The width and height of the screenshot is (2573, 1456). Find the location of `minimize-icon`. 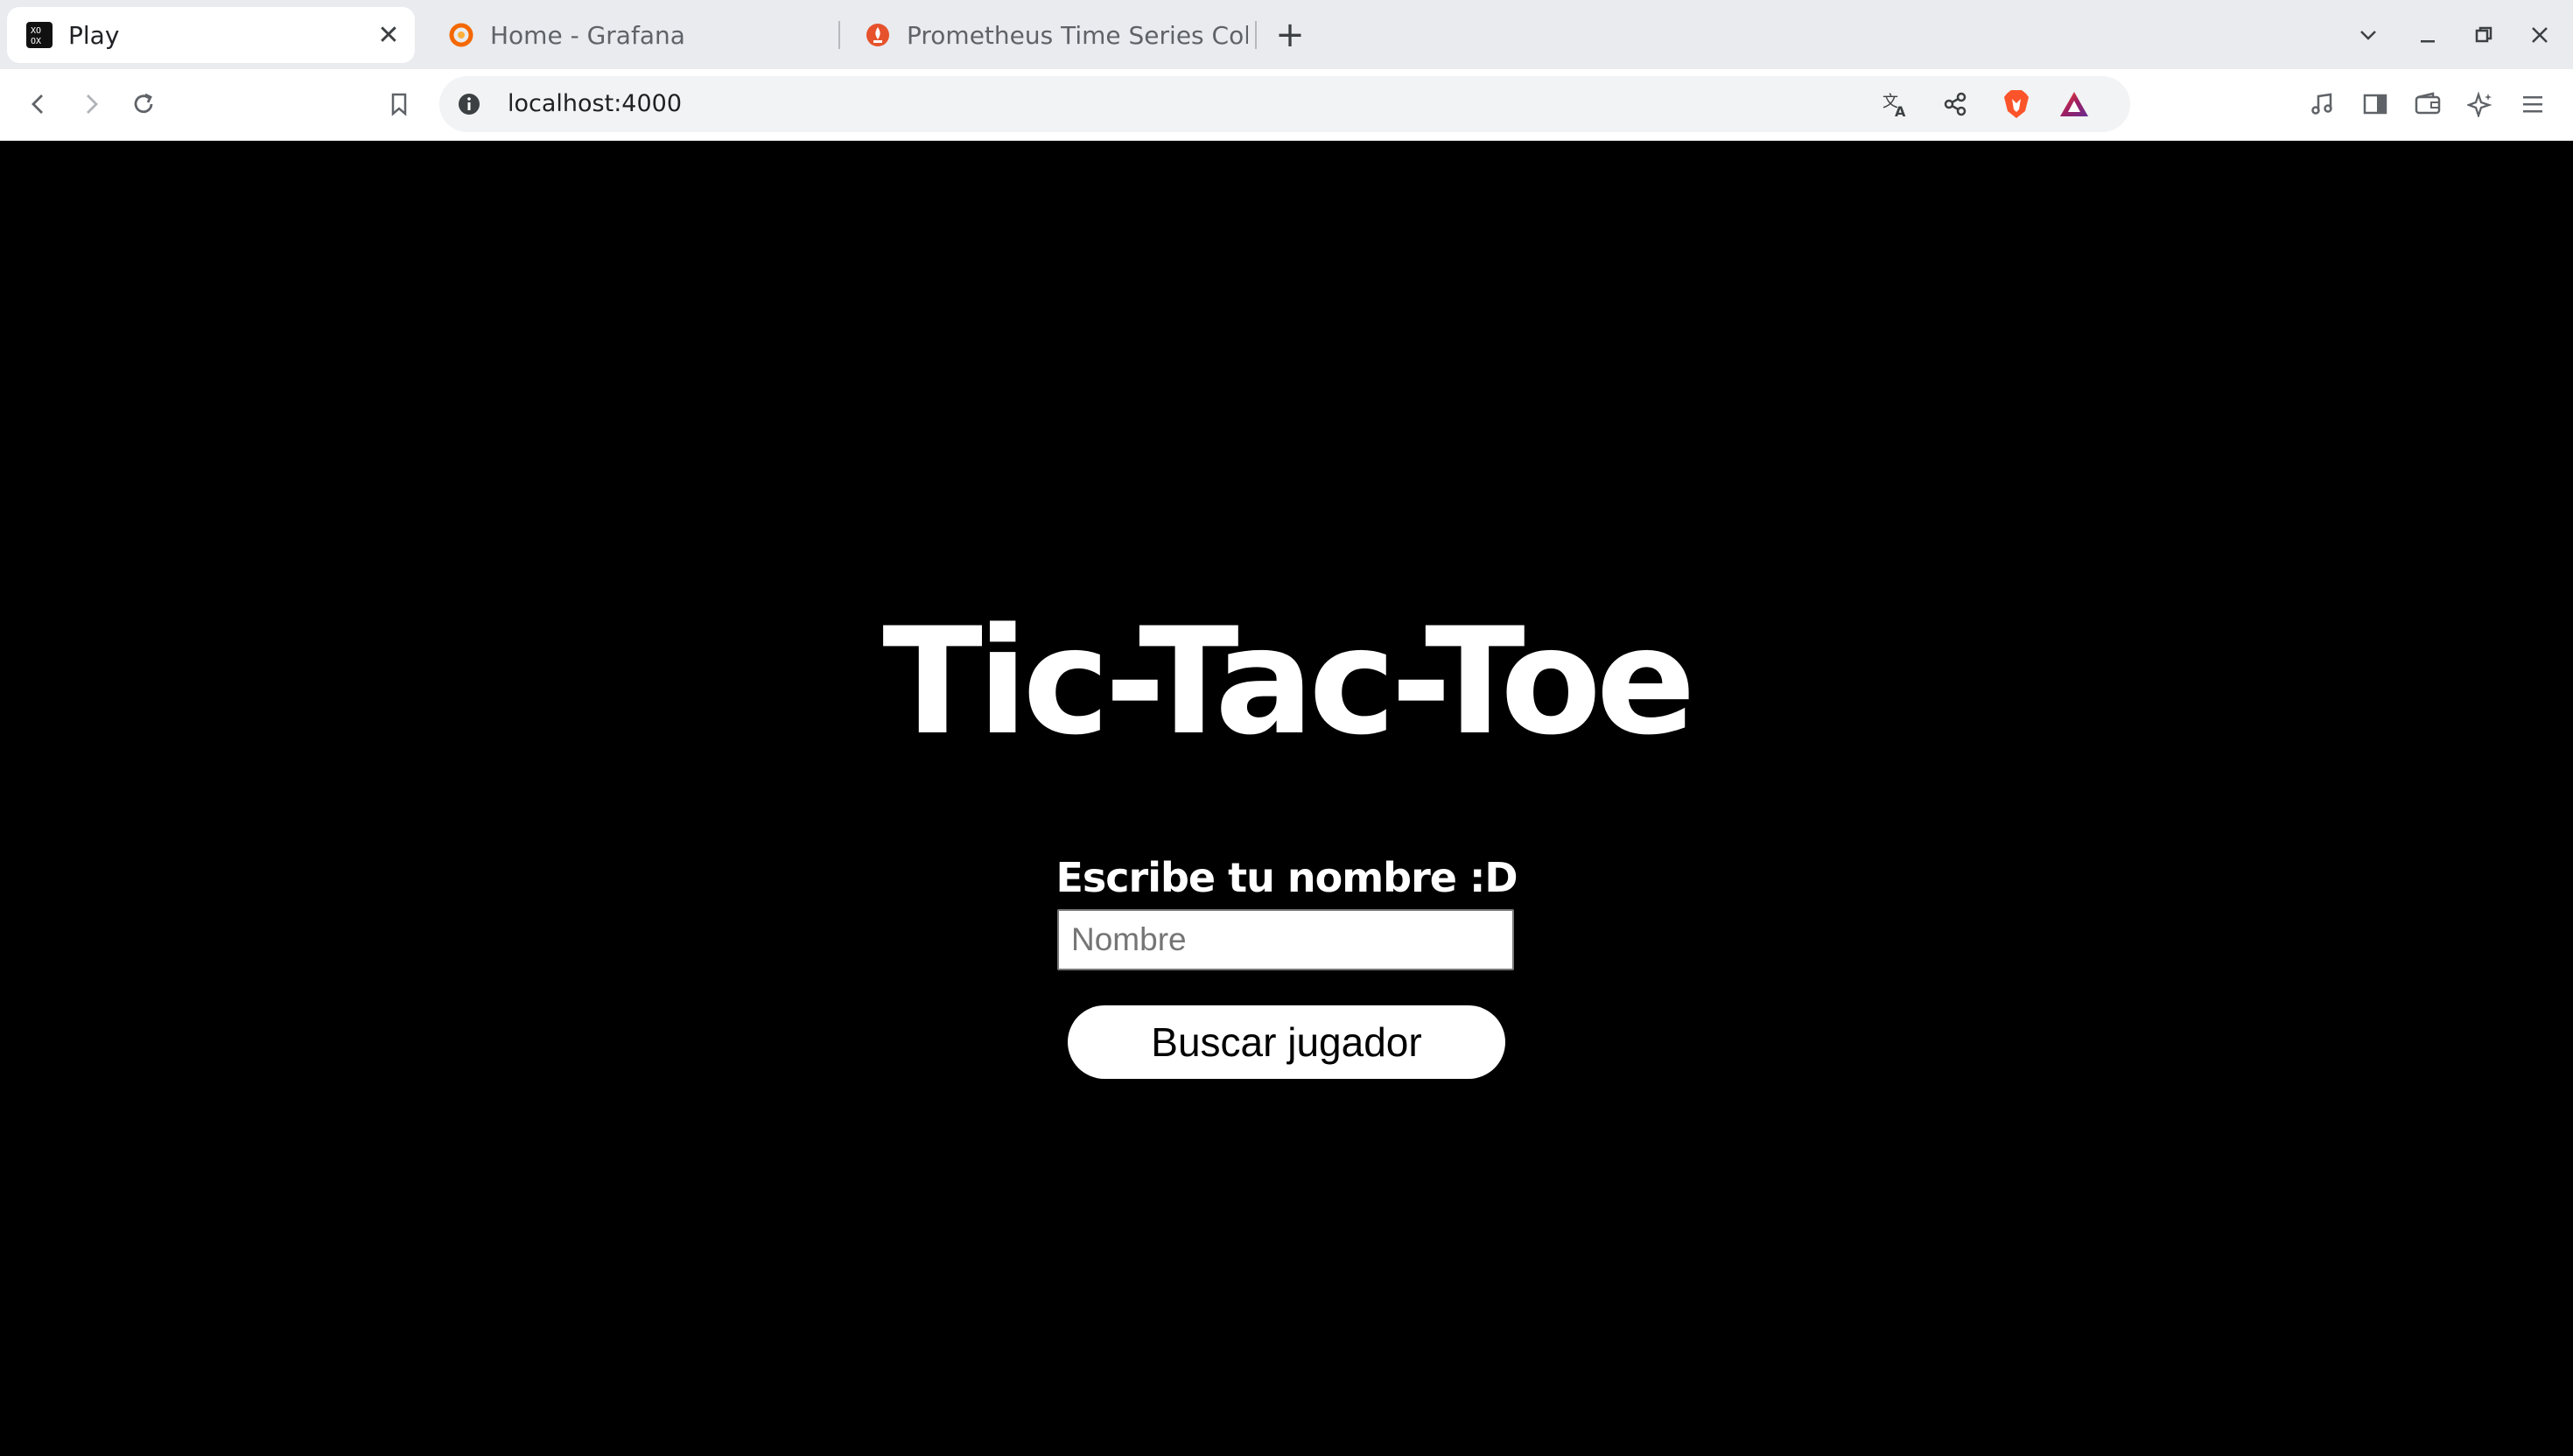

minimize-icon is located at coordinates (2427, 35).